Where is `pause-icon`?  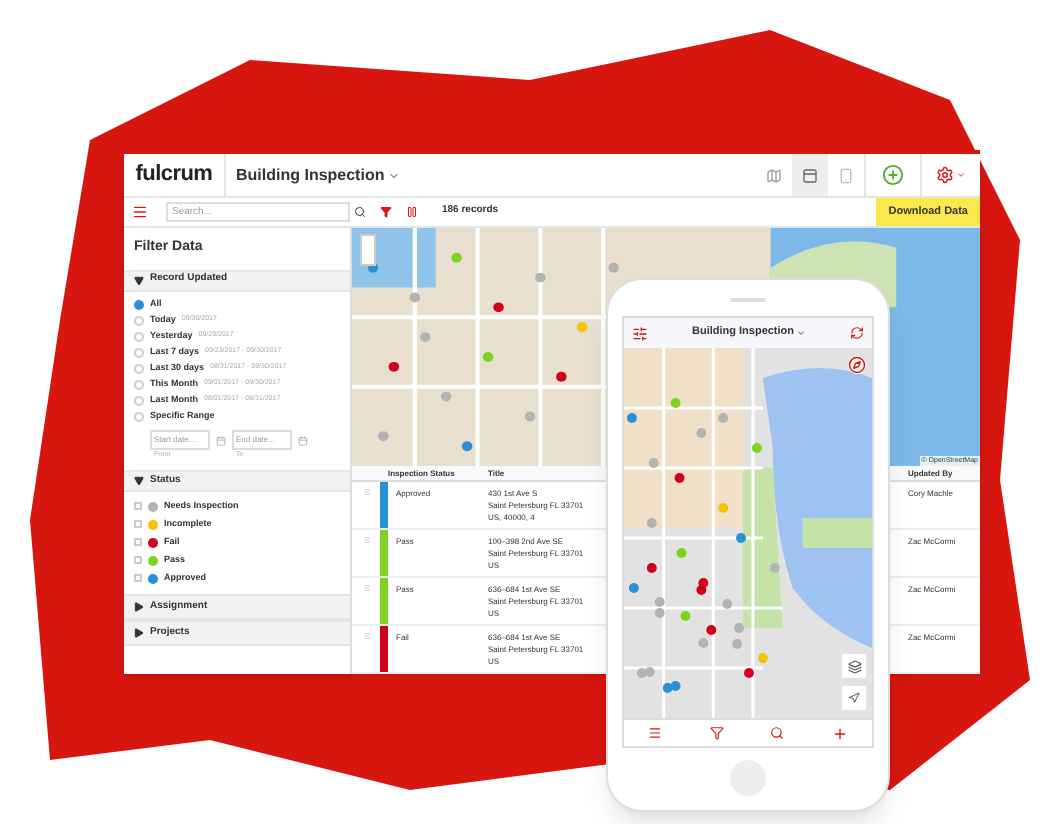
pause-icon is located at coordinates (412, 212).